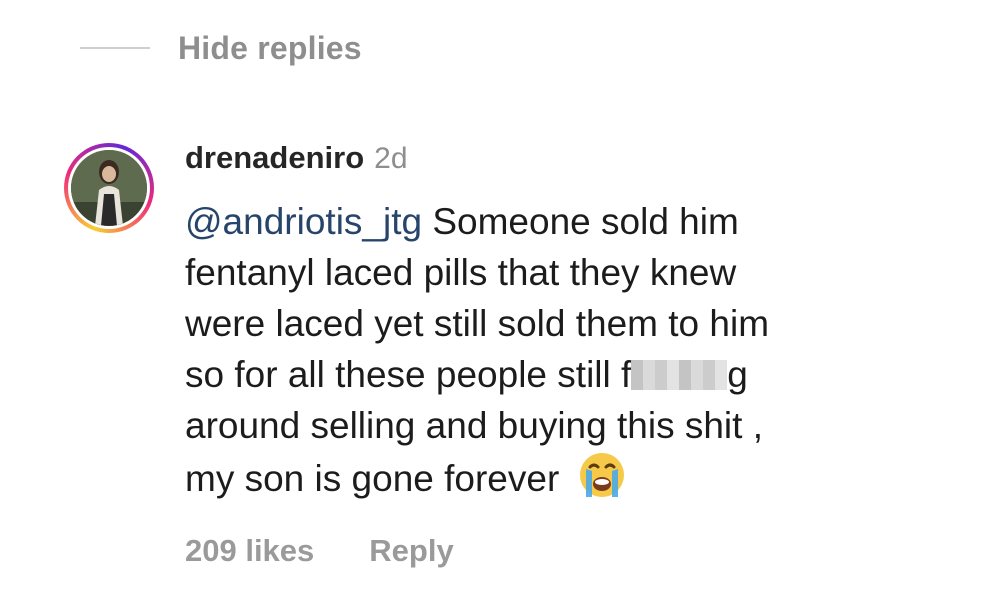 The height and width of the screenshot is (590, 984). I want to click on person-photo-icon, so click(109, 188).